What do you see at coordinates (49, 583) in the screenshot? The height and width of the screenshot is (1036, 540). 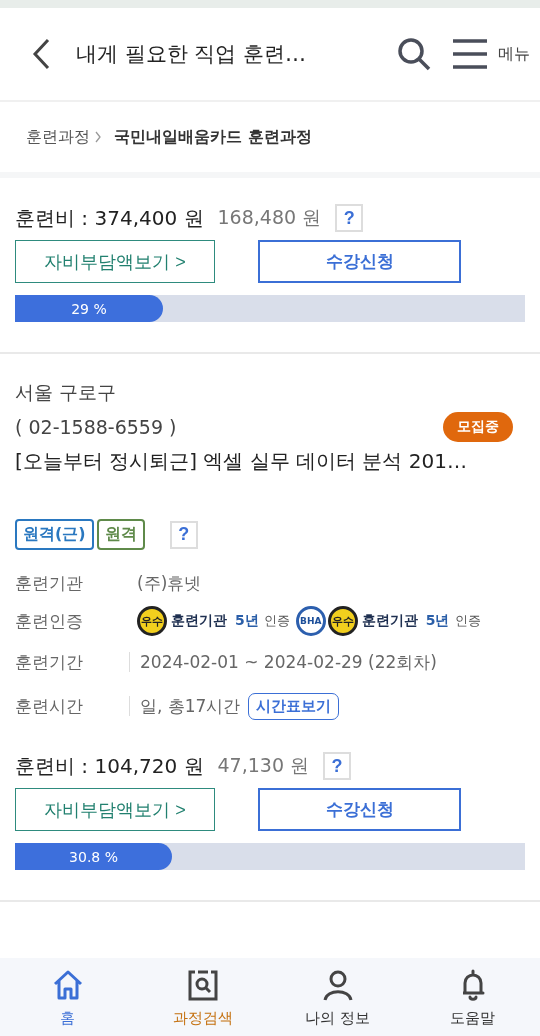 I see `info-label: 훈련기관` at bounding box center [49, 583].